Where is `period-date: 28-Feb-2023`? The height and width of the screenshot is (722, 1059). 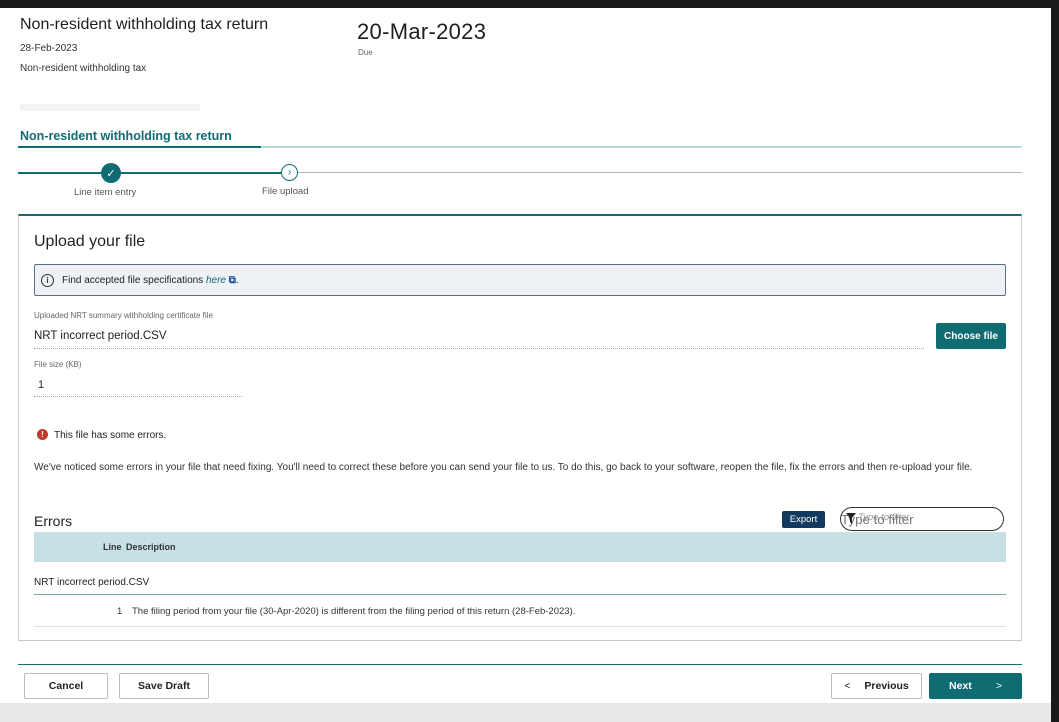
period-date: 28-Feb-2023 is located at coordinates (49, 48).